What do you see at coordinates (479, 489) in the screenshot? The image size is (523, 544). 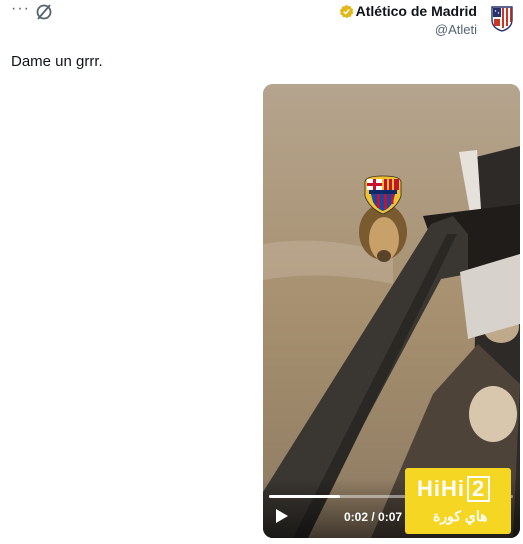 I see `watermark-logo-number: 2` at bounding box center [479, 489].